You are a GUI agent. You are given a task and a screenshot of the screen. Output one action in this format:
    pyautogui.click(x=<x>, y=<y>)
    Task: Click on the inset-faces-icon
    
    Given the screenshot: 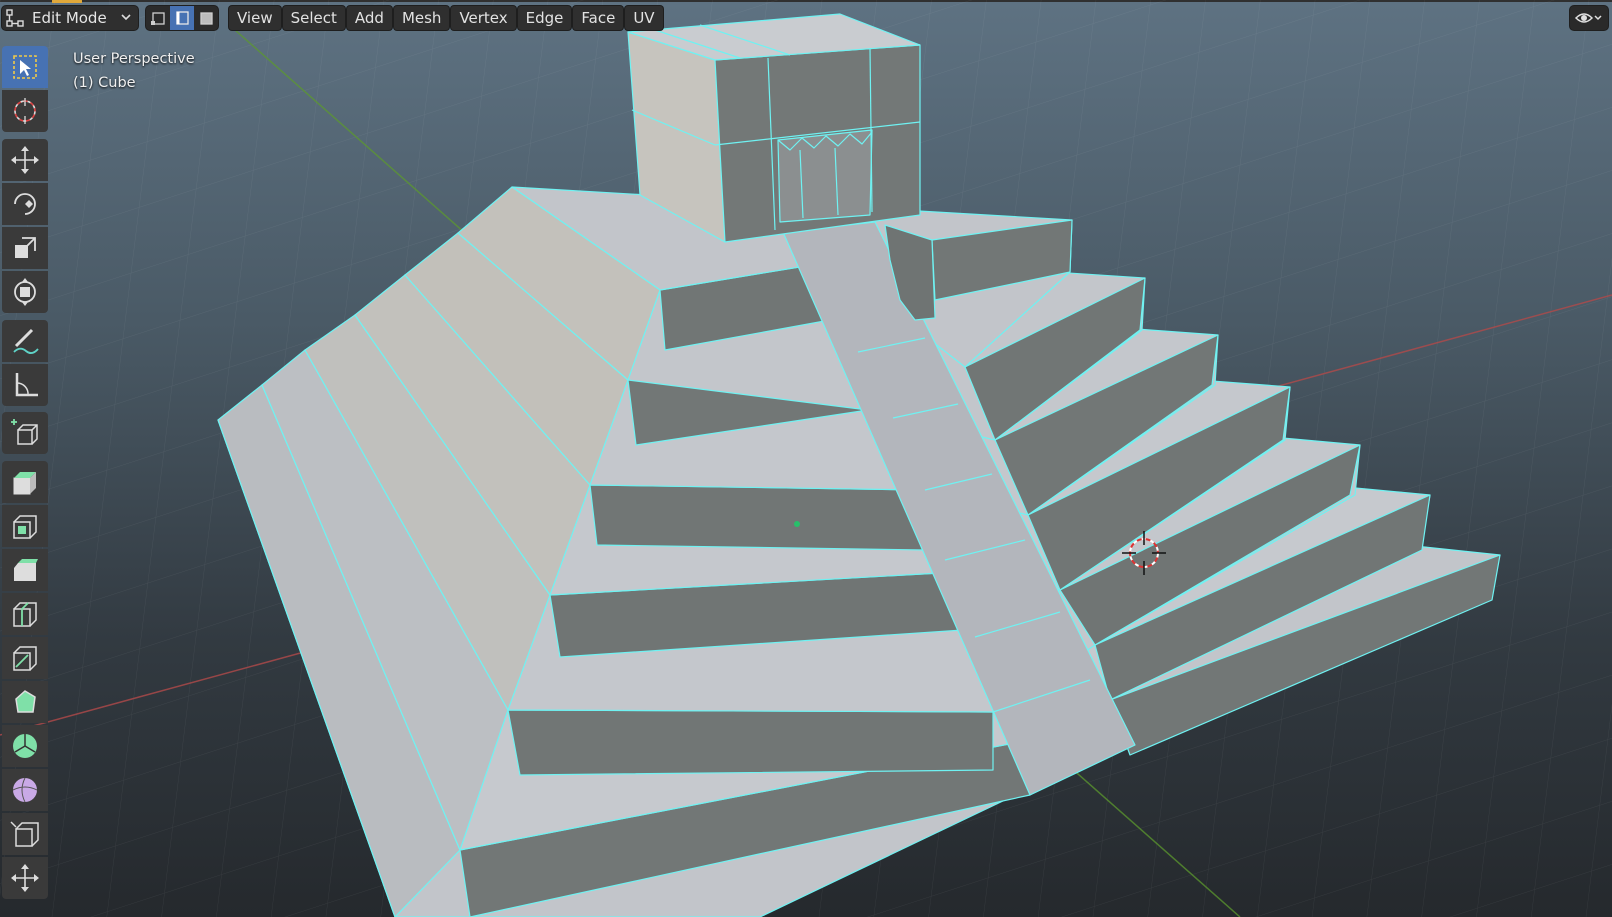 What is the action you would take?
    pyautogui.click(x=25, y=527)
    